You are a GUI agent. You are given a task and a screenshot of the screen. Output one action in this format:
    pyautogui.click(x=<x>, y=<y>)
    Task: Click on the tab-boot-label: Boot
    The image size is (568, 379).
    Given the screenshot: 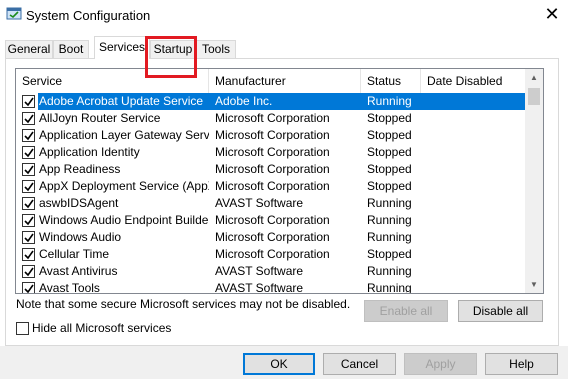 What is the action you would take?
    pyautogui.click(x=71, y=49)
    